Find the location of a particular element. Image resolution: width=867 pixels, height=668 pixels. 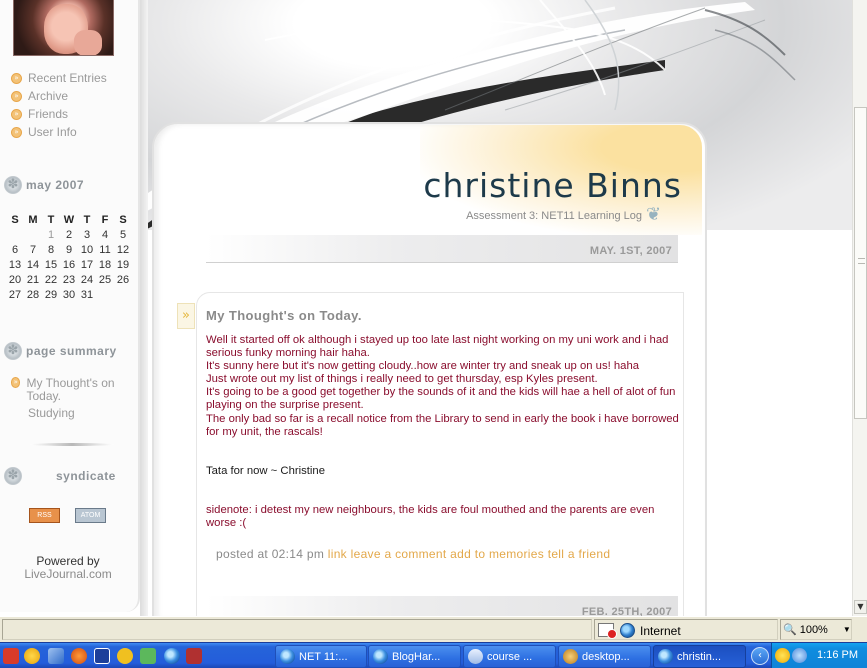

calendar-day: 30 is located at coordinates (69, 294).